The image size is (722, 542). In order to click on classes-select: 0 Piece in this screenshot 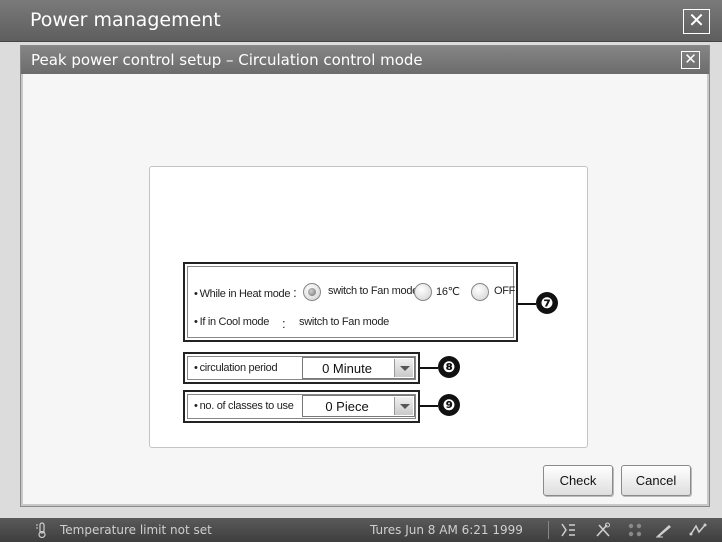, I will do `click(358, 406)`.